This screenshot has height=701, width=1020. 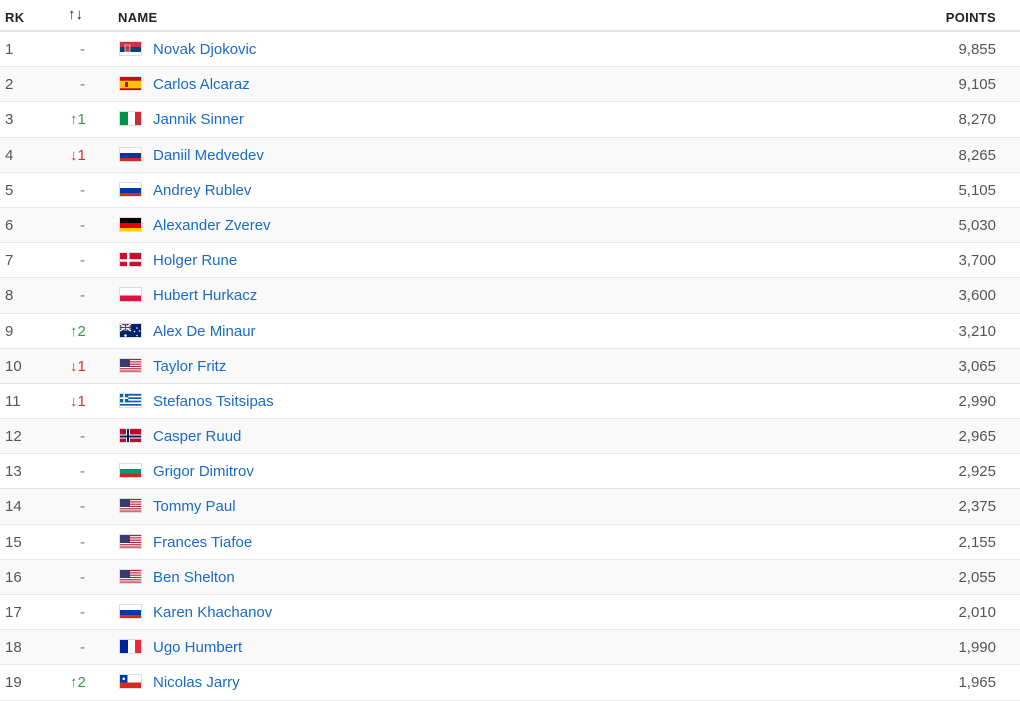 I want to click on table-row: 4↓1Daniil Medvedev8,265, so click(x=510, y=155).